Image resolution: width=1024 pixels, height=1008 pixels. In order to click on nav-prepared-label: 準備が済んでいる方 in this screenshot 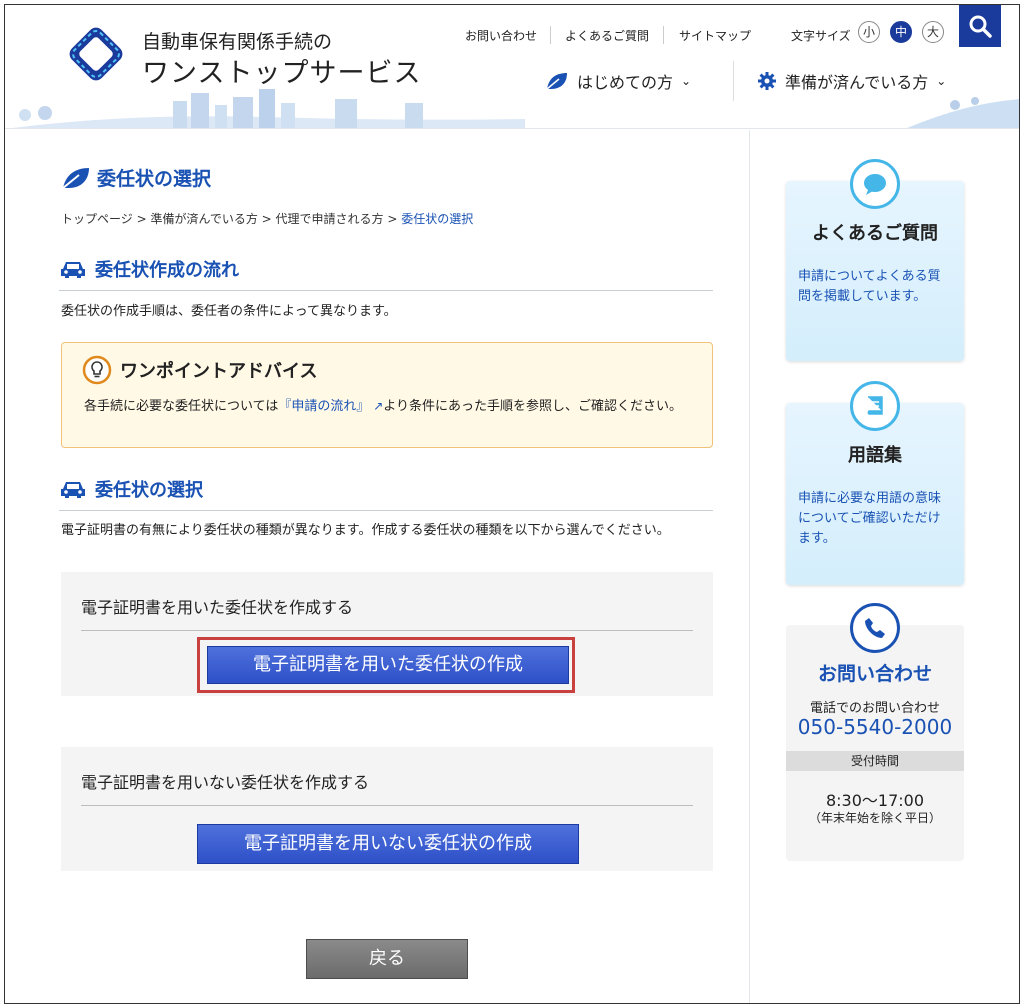, I will do `click(857, 82)`.